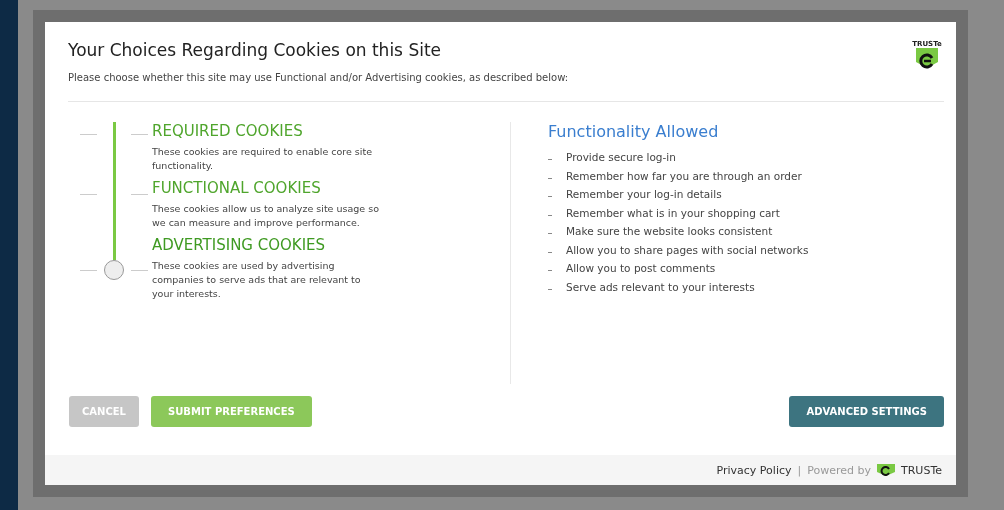 This screenshot has height=510, width=1004. I want to click on functionality-item: Serve ads relevant to your interests, so click(660, 287).